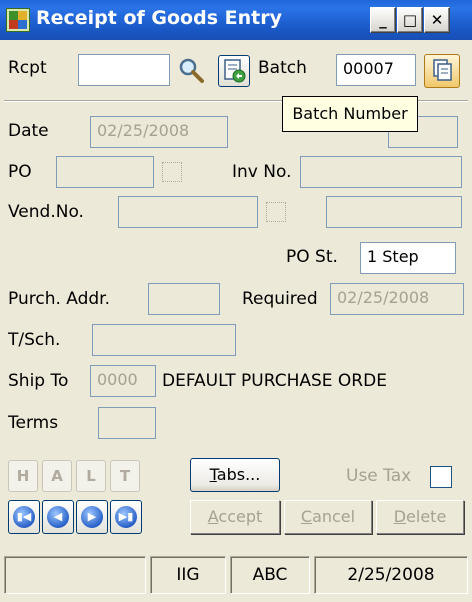  Describe the element at coordinates (91, 476) in the screenshot. I see `l-button: L` at that location.